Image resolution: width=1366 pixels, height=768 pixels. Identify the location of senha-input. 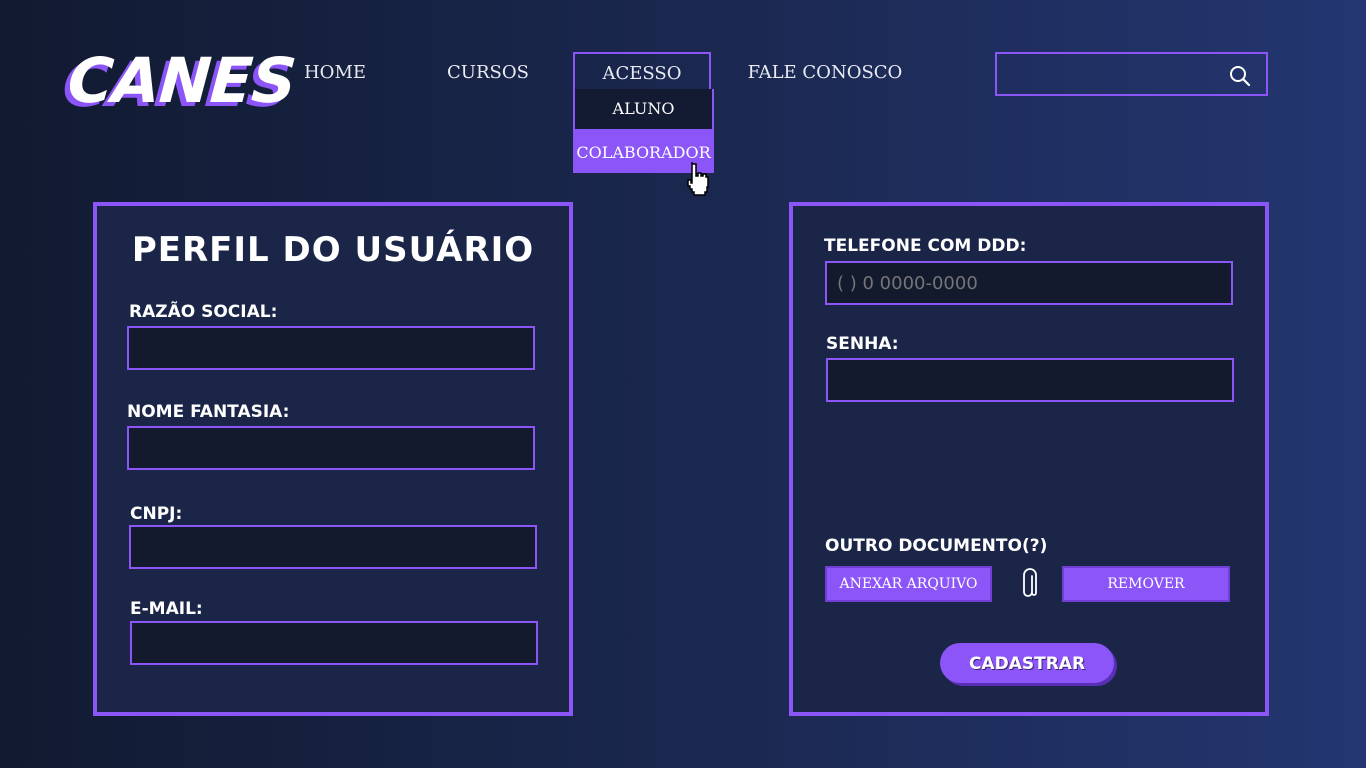
(1030, 380).